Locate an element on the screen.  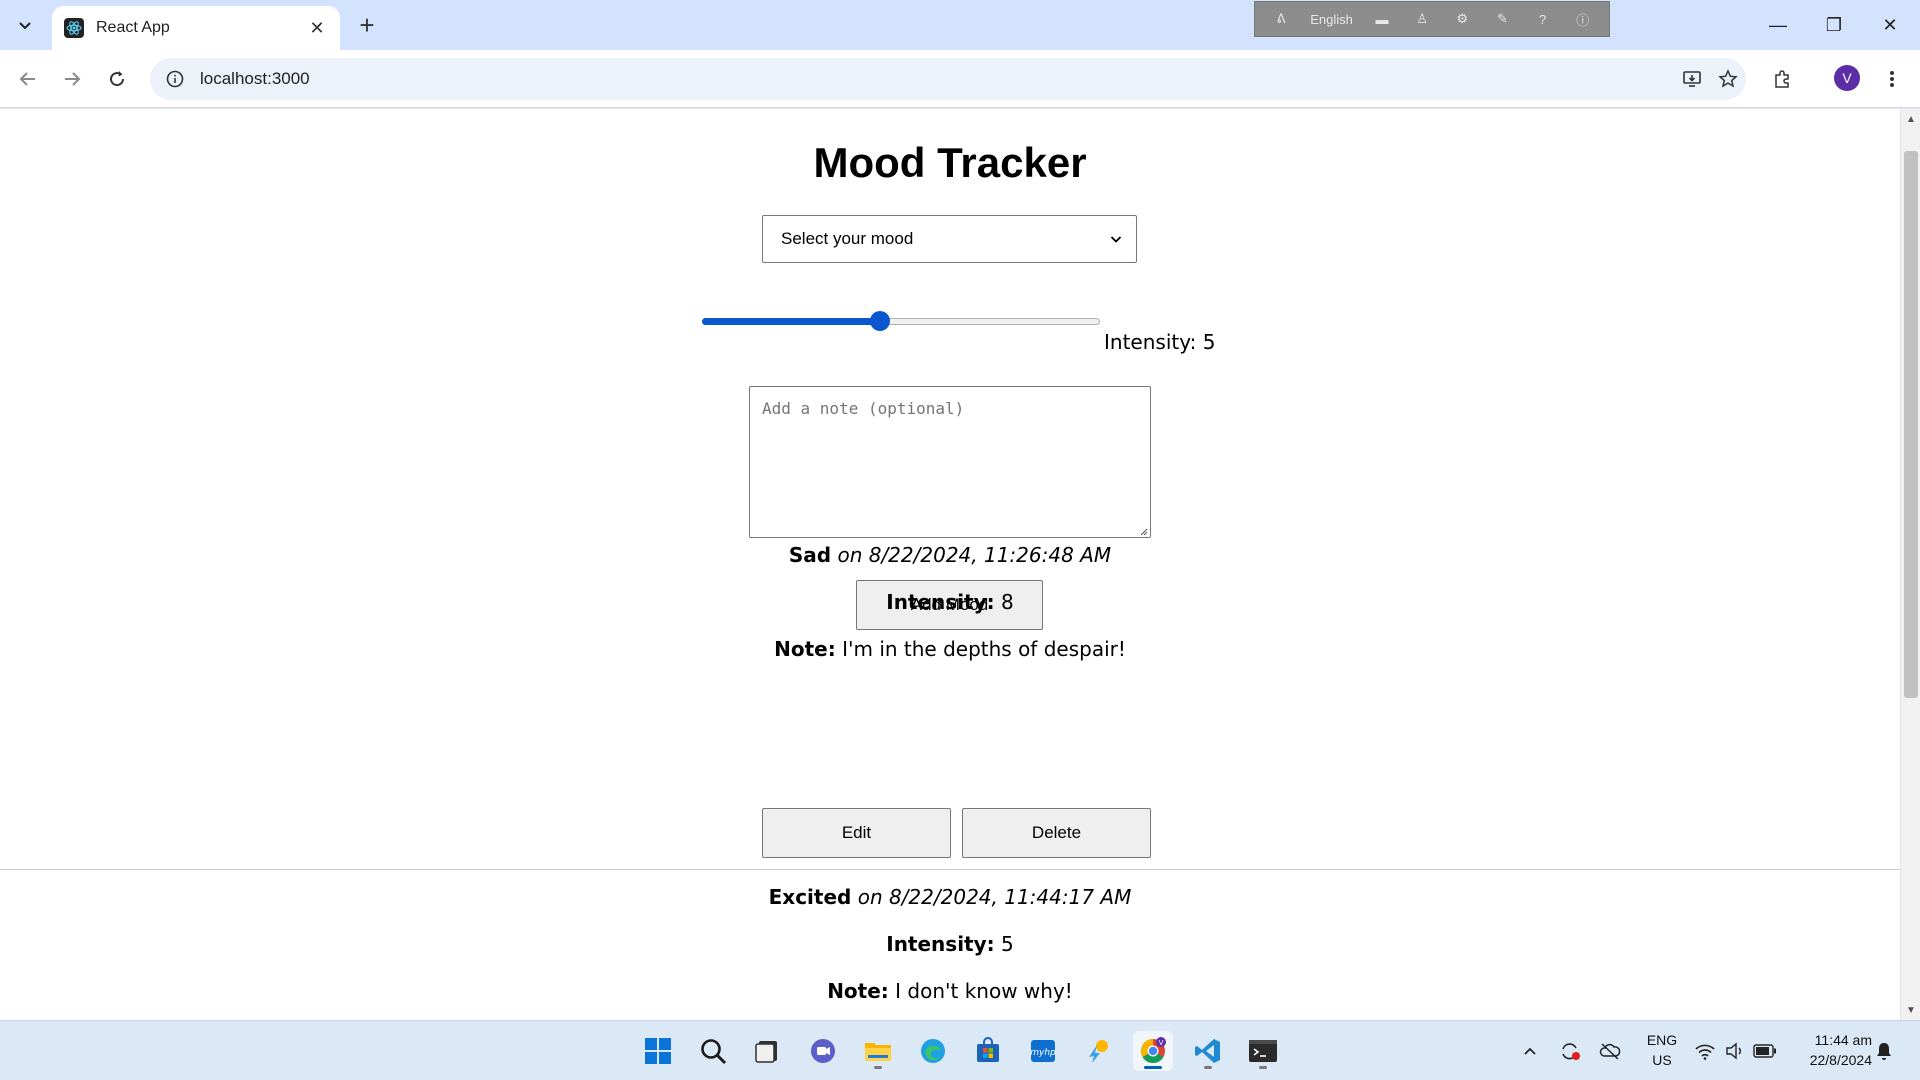
chevron-up-icon is located at coordinates (1530, 1051).